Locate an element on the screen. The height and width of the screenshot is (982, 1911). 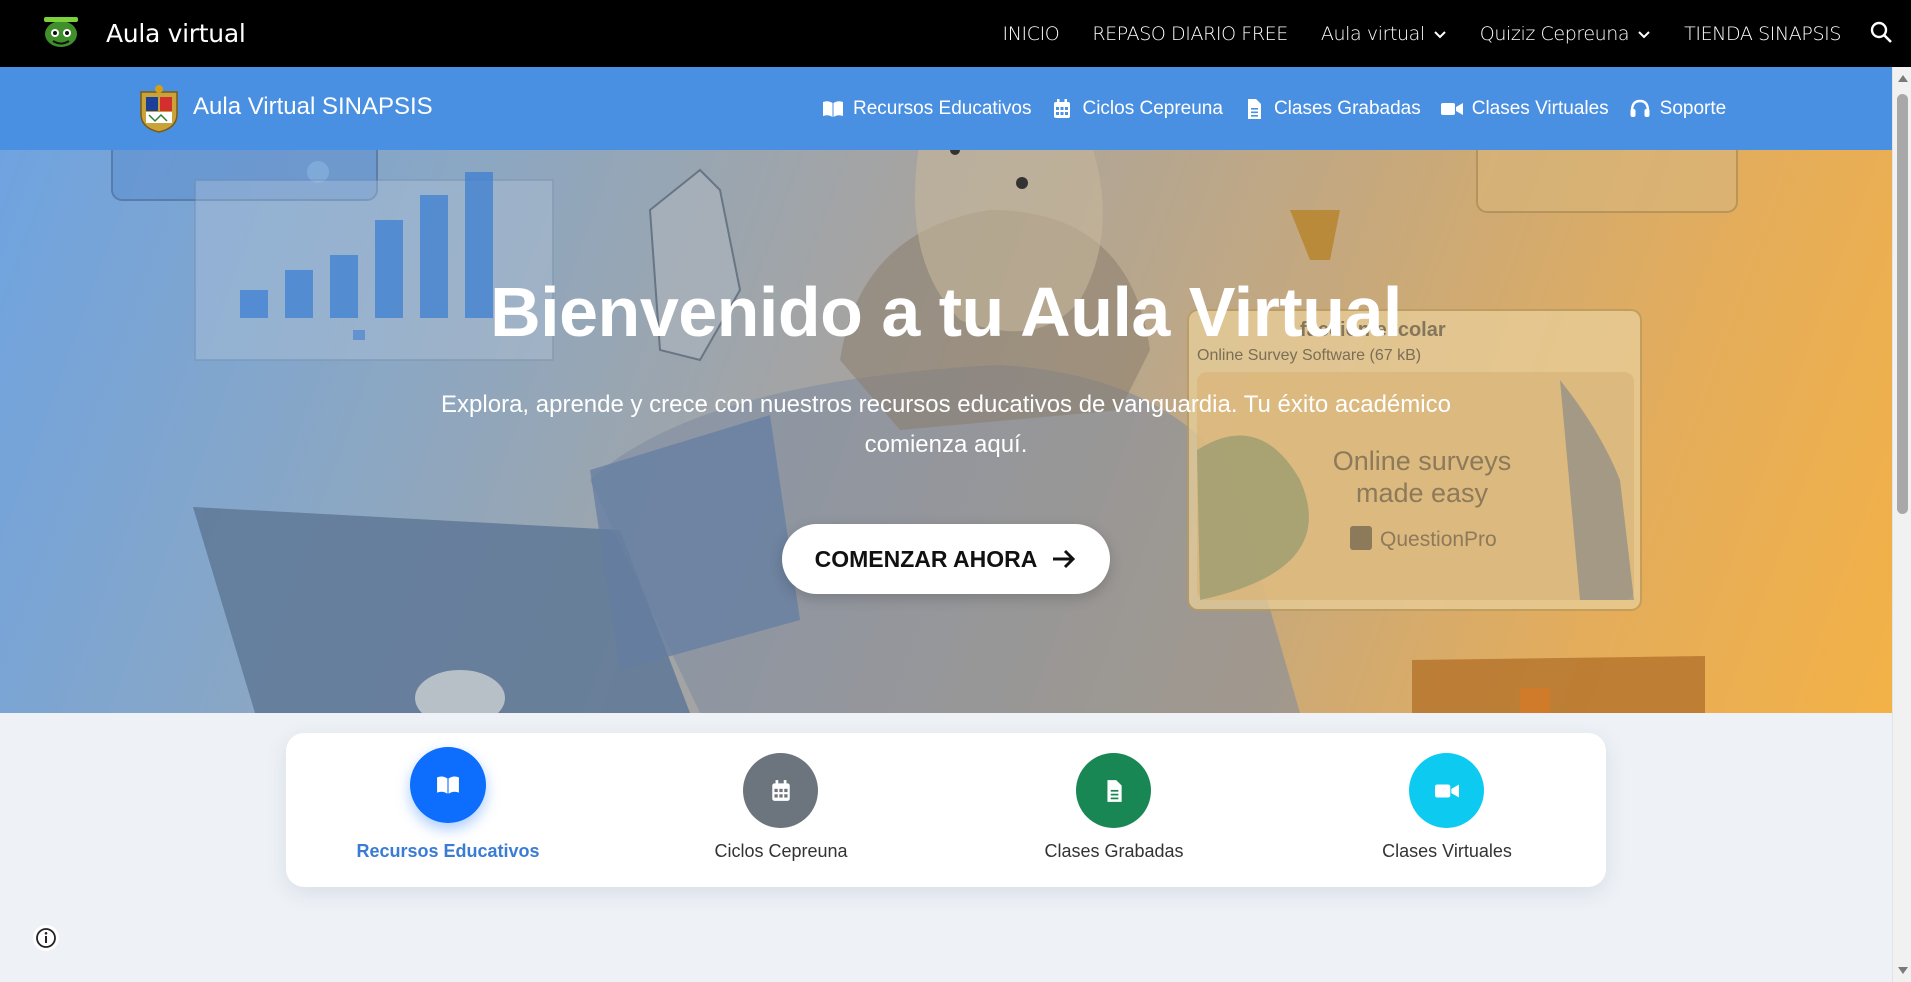
survey-tagline-2: made easy is located at coordinates (1422, 493).